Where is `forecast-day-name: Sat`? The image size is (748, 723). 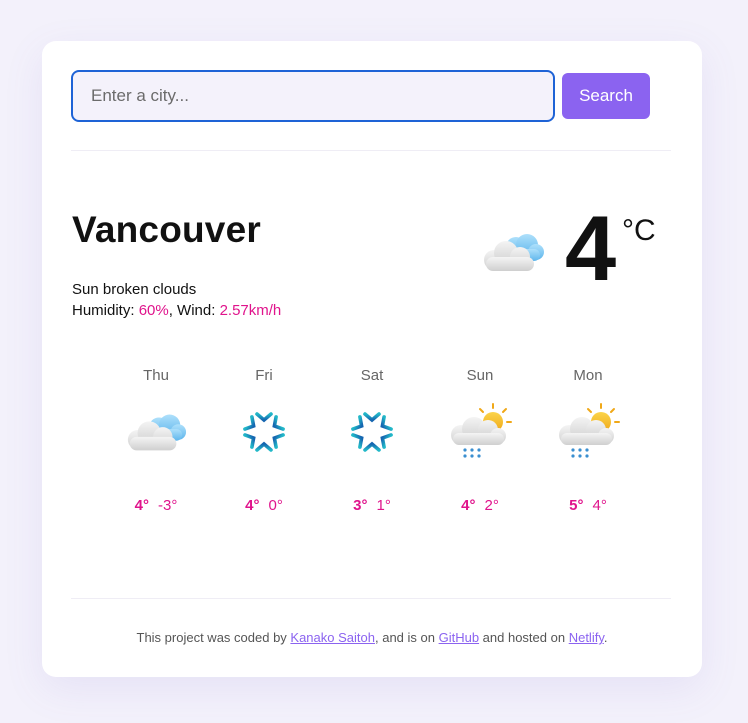 forecast-day-name: Sat is located at coordinates (372, 375).